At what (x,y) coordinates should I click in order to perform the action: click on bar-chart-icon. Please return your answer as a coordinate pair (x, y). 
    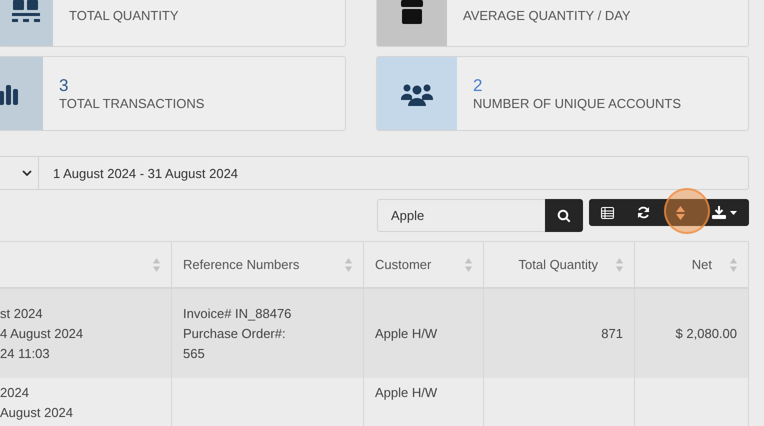
    Looking at the image, I should click on (9, 93).